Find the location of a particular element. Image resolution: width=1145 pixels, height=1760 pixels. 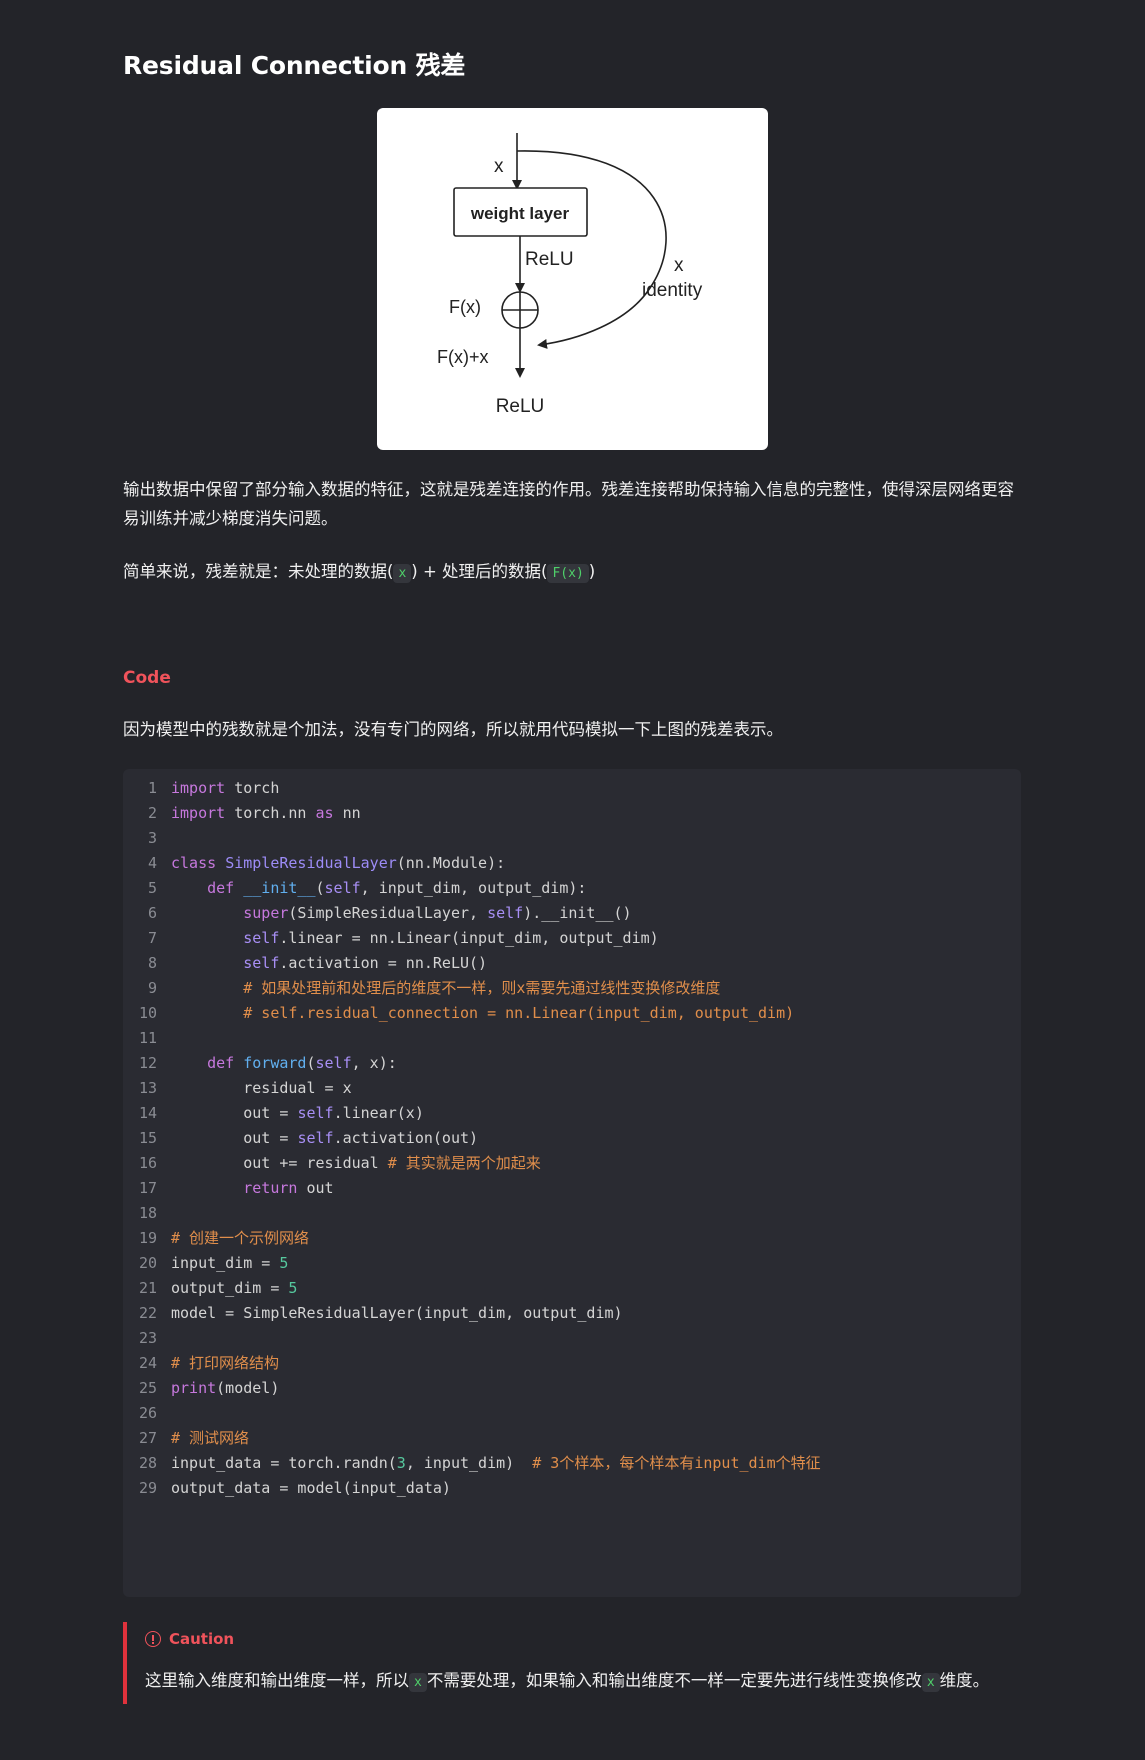

code-line: 13 residual = x is located at coordinates (572, 1088).